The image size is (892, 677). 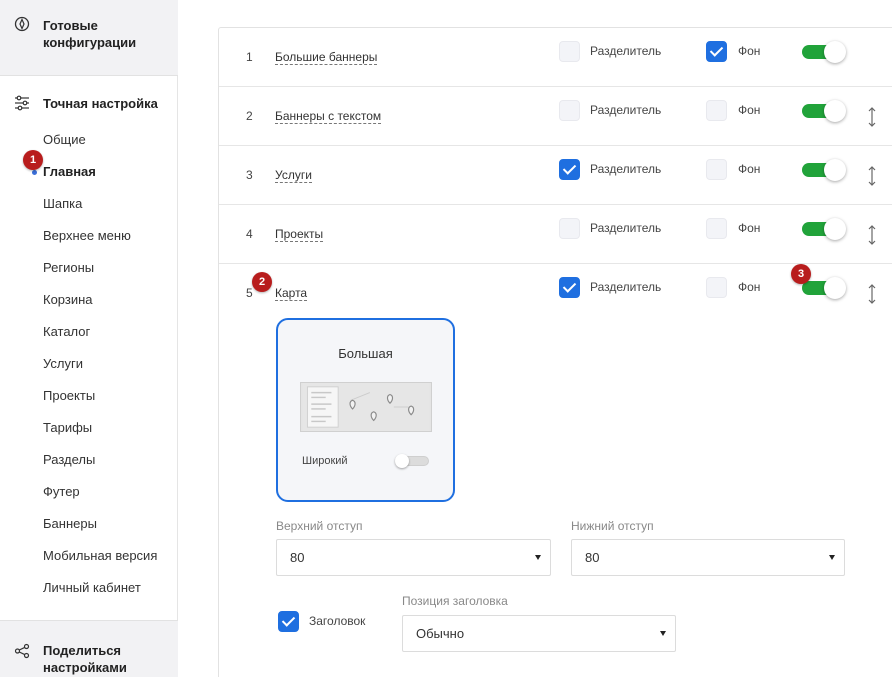 What do you see at coordinates (68, 300) in the screenshot?
I see `sidebar-item-cart: Корзина` at bounding box center [68, 300].